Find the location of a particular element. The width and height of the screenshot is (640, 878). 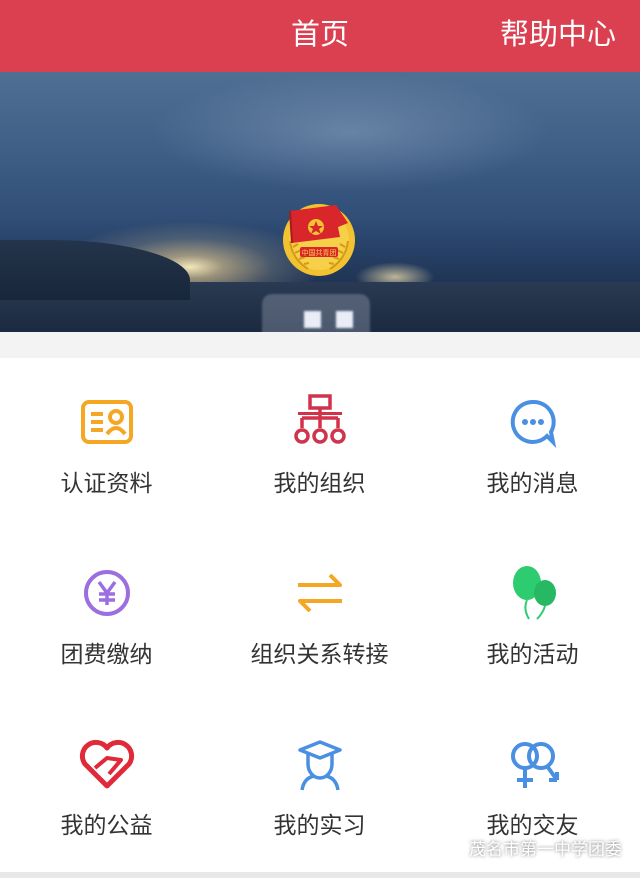

menu-item-label: 我的活动 is located at coordinates (532, 655).